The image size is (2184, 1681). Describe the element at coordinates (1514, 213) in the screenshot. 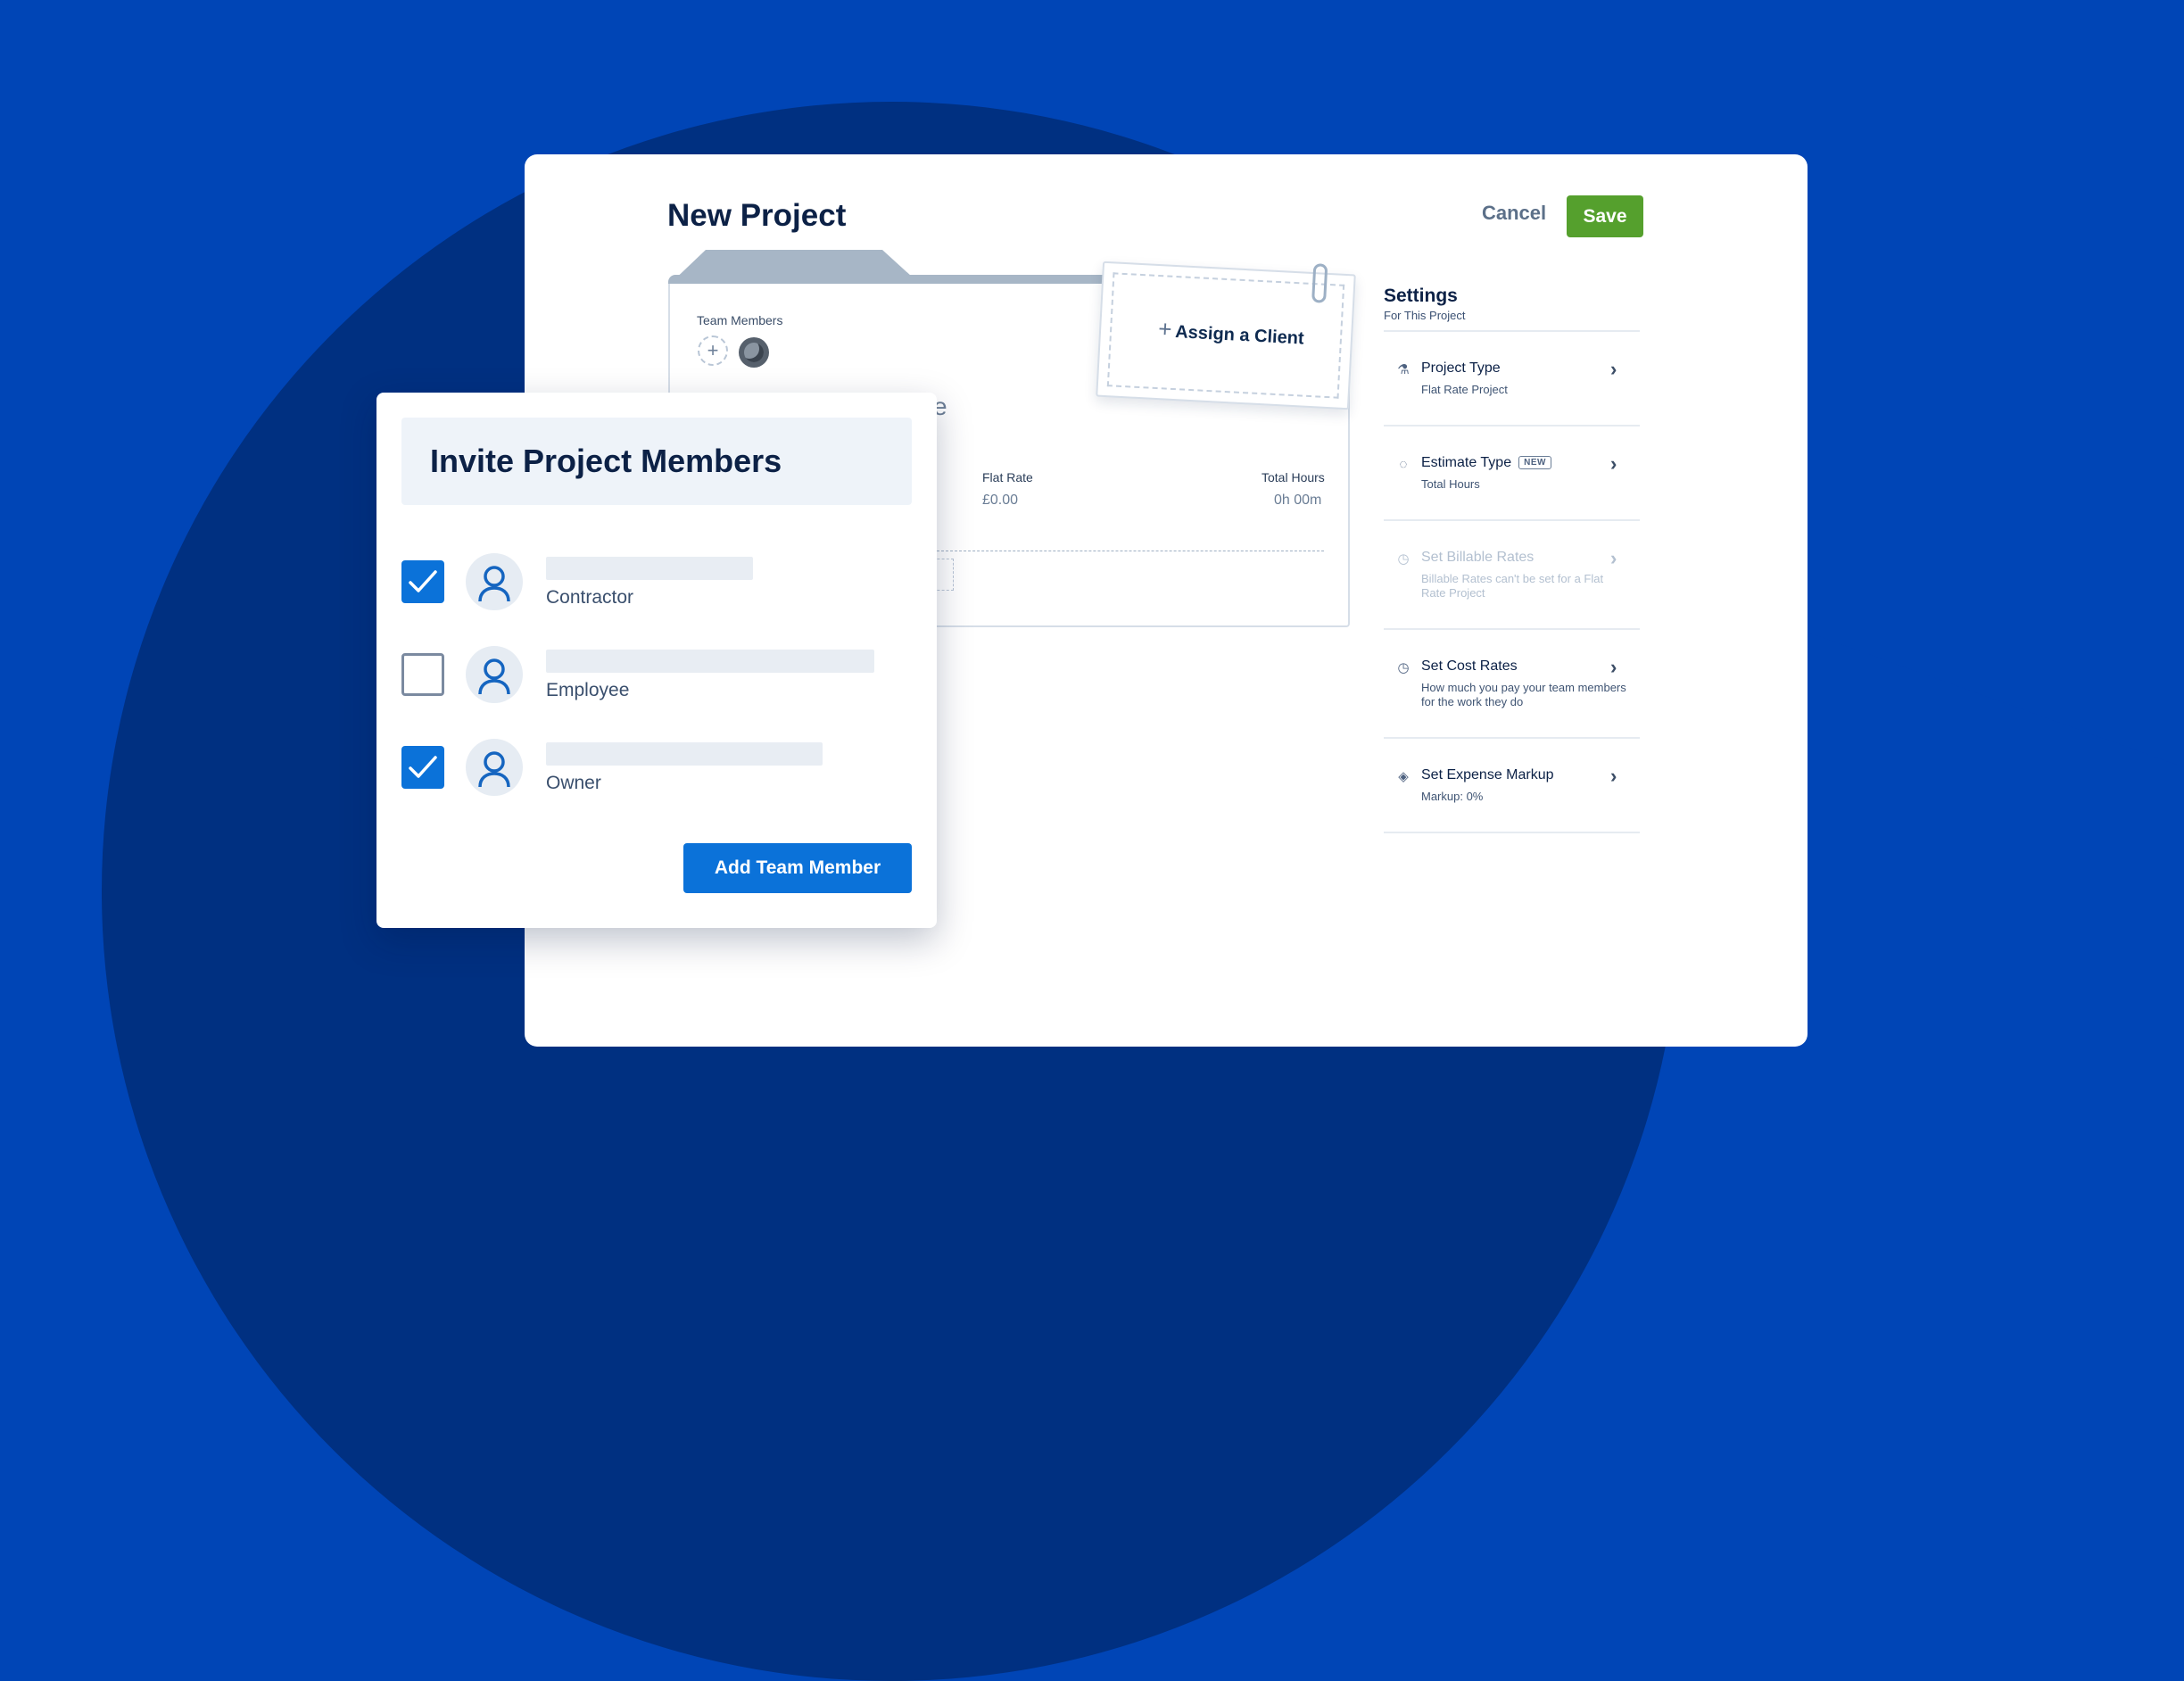

I see `cancel-button: Cancel` at that location.